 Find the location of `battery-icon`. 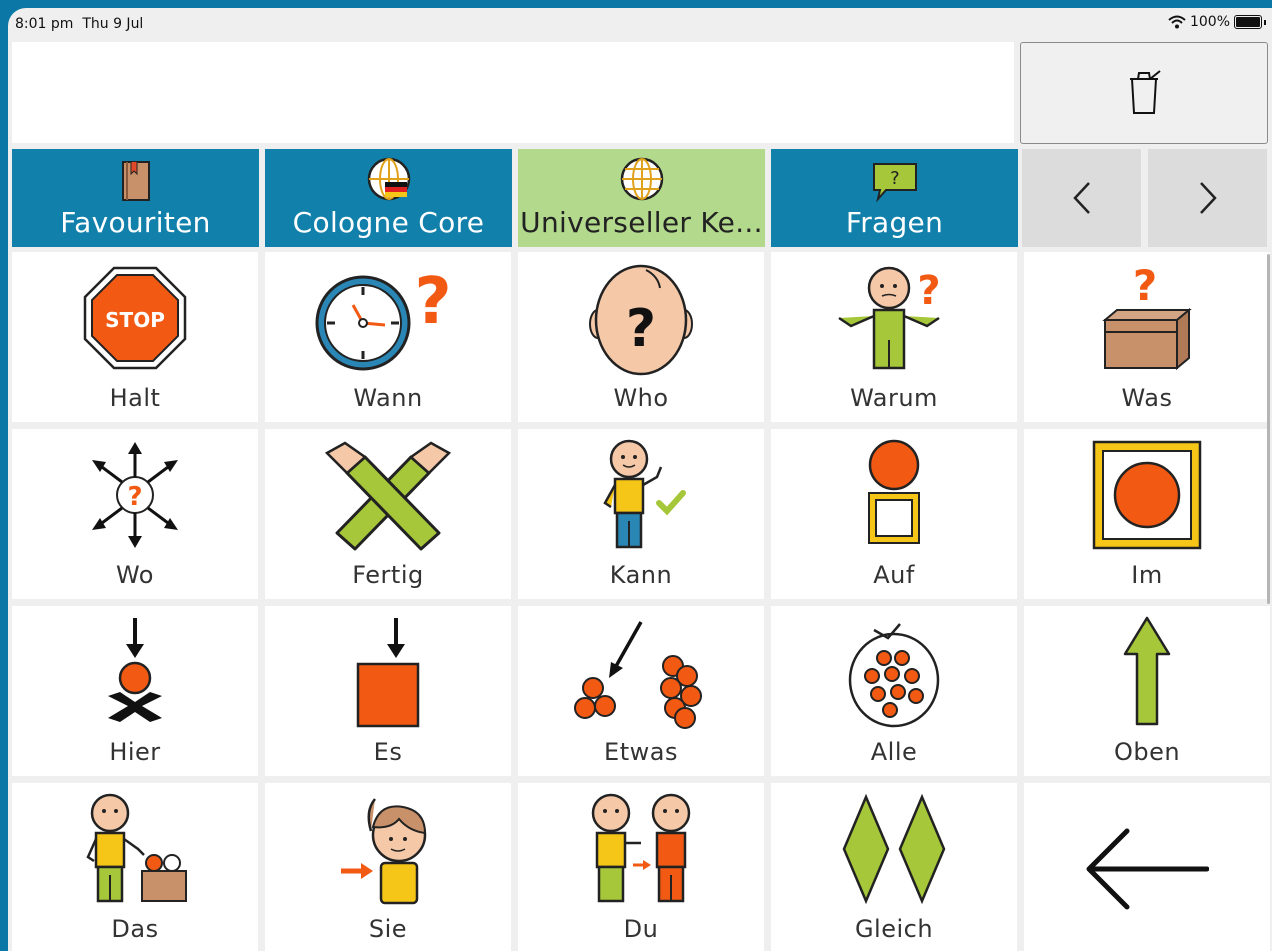

battery-icon is located at coordinates (1248, 22).